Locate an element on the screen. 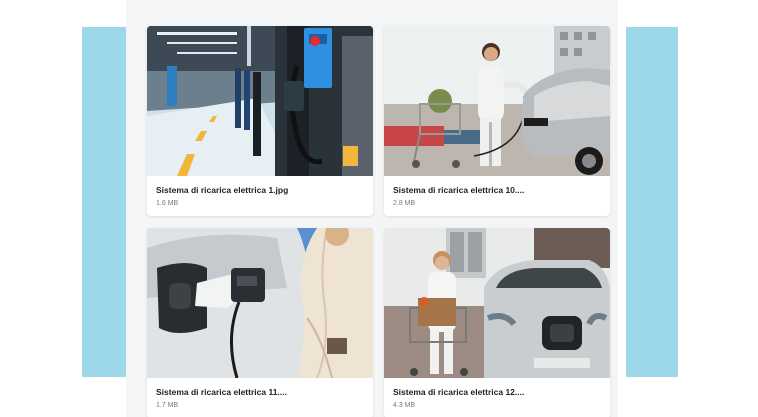 The image size is (758, 417). woman-charging-car-image is located at coordinates (497, 101).